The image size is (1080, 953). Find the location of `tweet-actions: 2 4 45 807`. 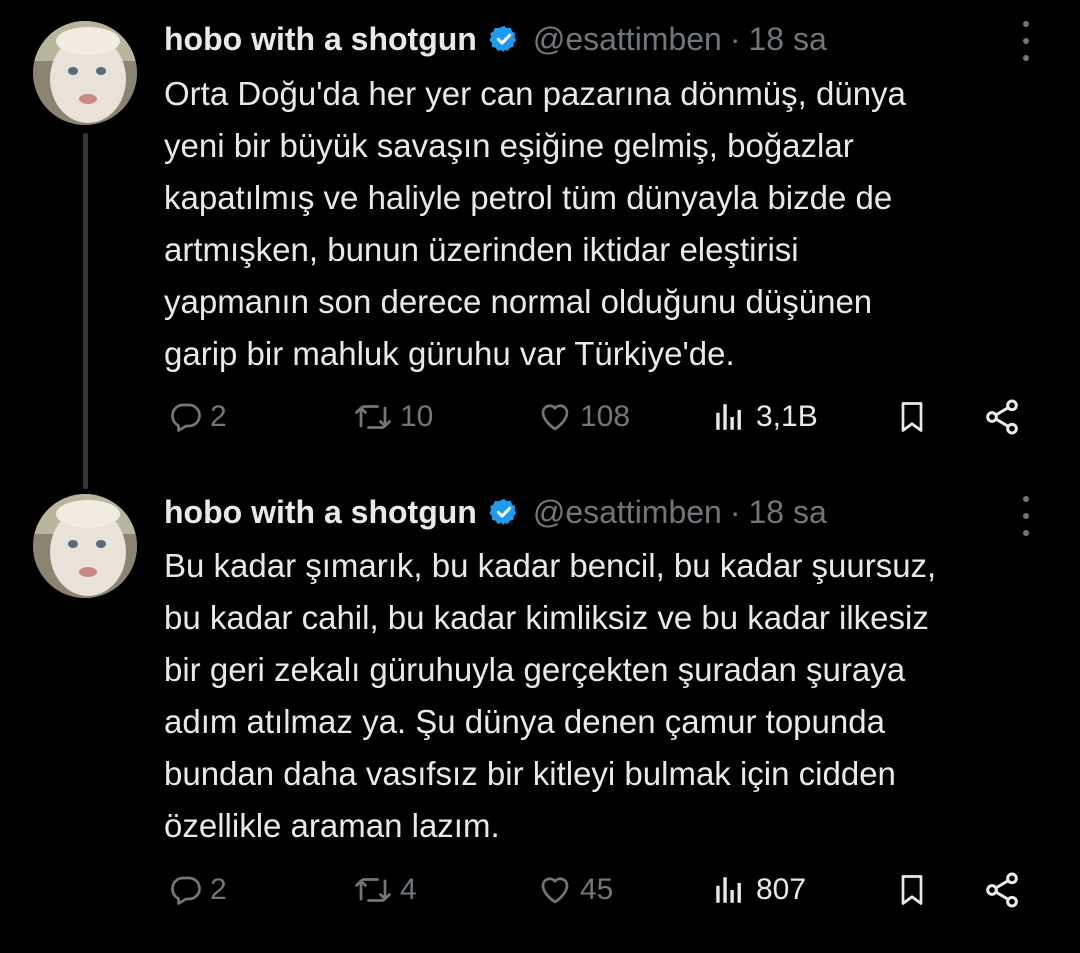

tweet-actions: 2 4 45 807 is located at coordinates (604, 890).